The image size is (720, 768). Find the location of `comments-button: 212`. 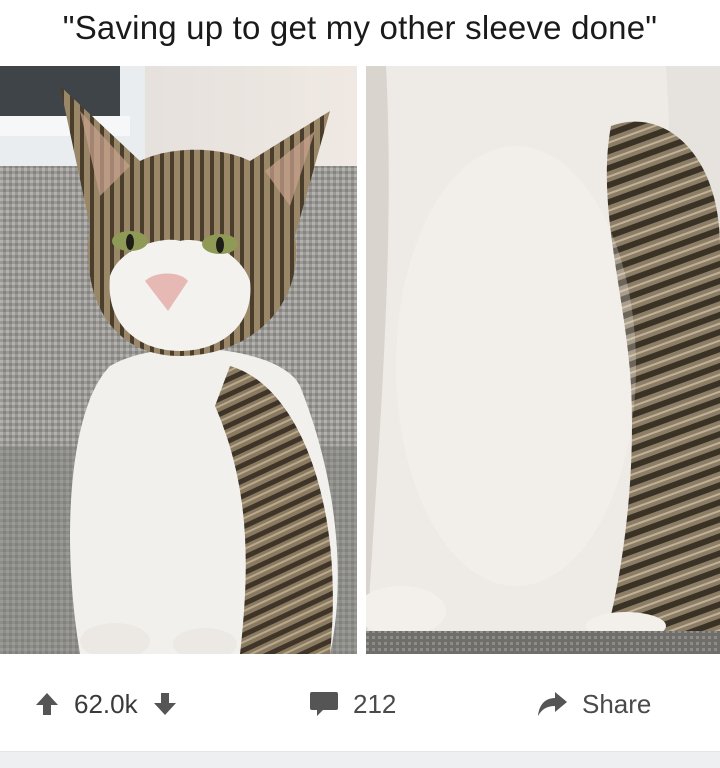

comments-button: 212 is located at coordinates (352, 704).